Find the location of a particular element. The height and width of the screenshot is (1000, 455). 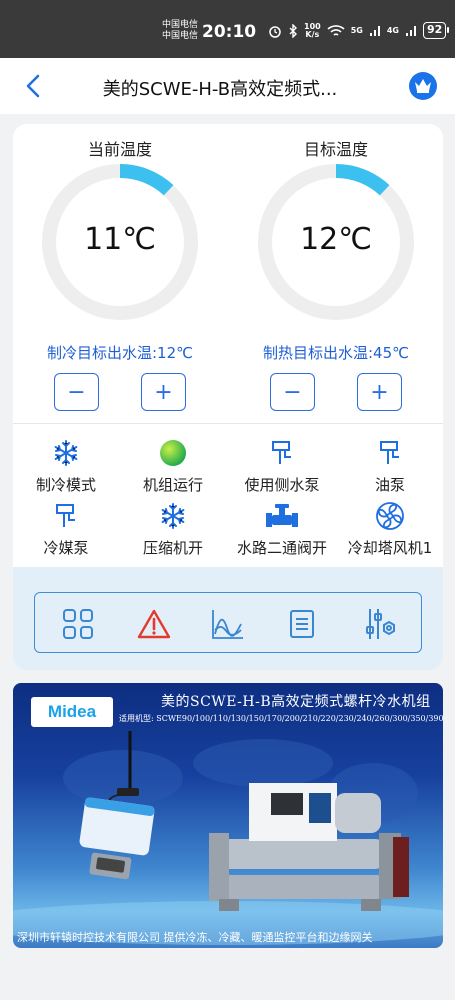

midea-logo: Midea is located at coordinates (72, 712).